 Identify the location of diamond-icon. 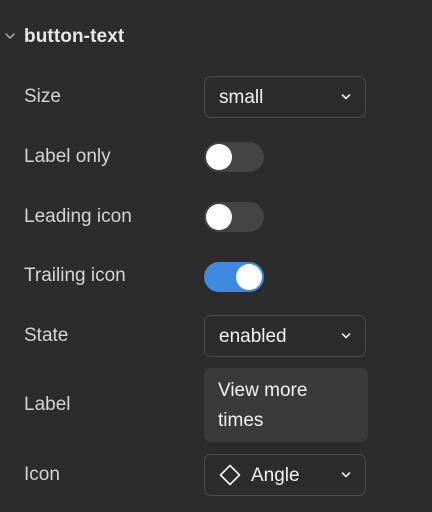
(230, 475).